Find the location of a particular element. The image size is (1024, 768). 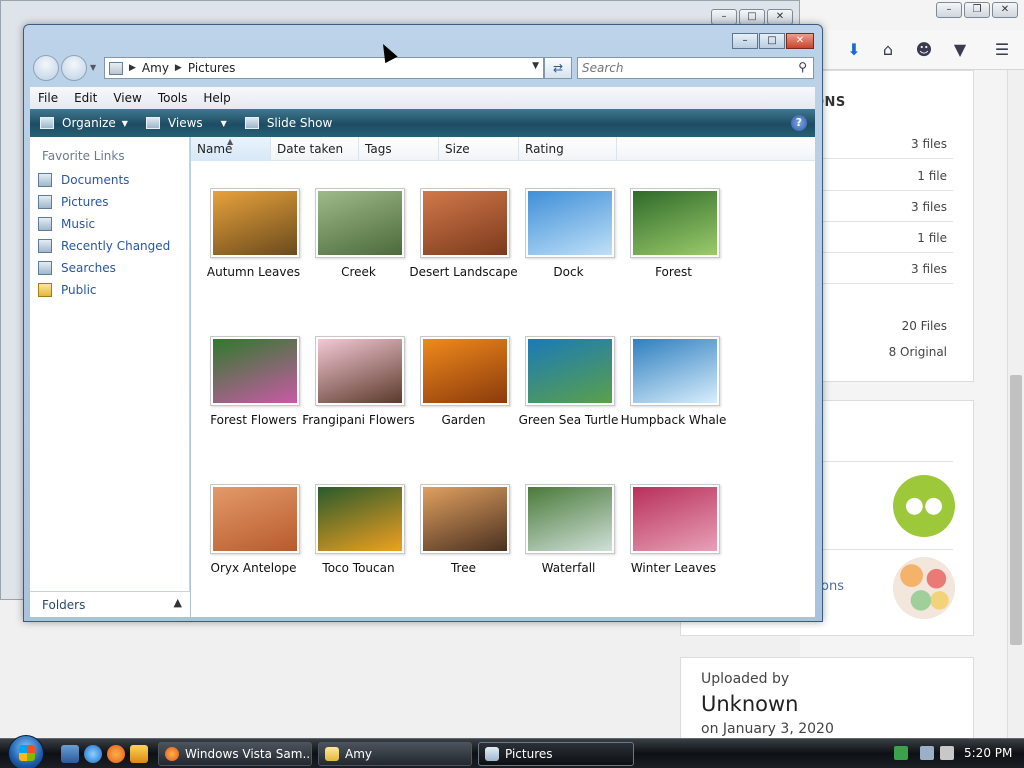

slide-show-icon is located at coordinates (251, 123).